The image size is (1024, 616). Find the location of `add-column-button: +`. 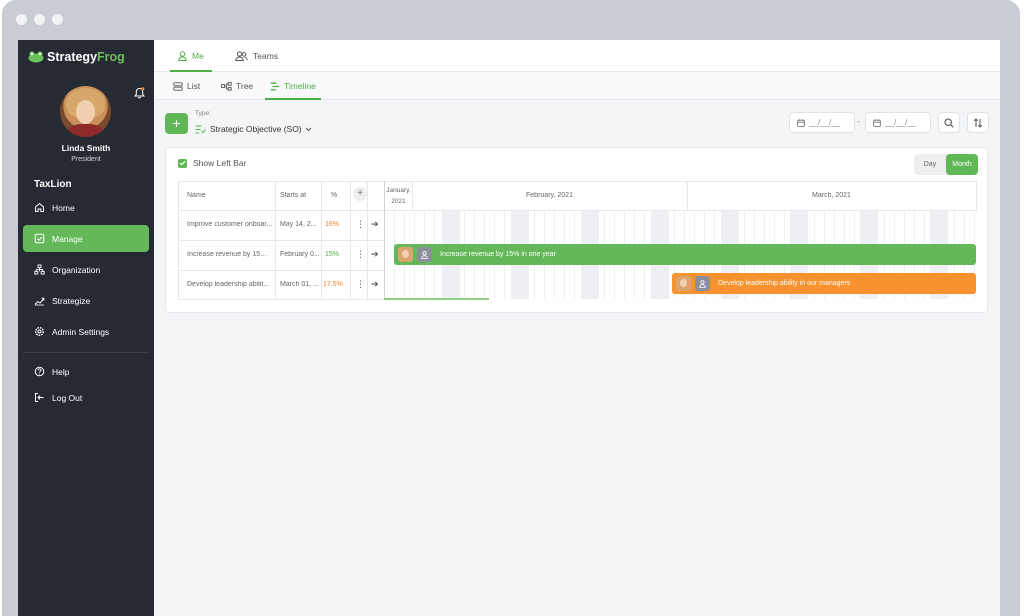

add-column-button: + is located at coordinates (360, 194).